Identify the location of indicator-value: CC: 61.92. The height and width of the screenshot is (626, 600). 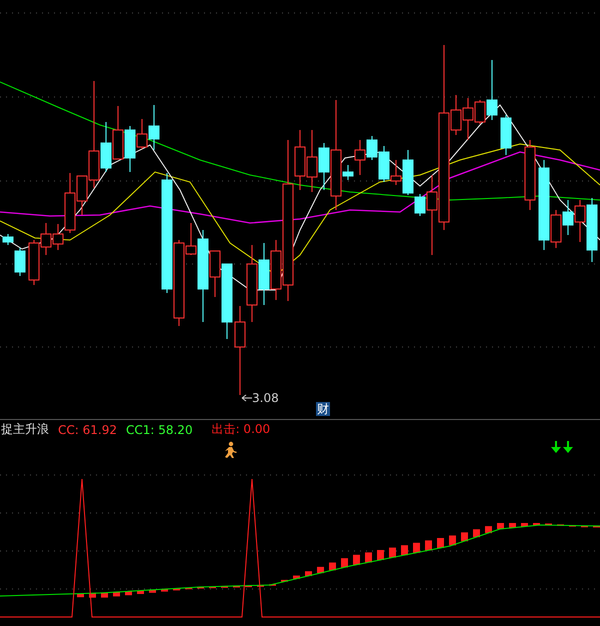
(87, 429).